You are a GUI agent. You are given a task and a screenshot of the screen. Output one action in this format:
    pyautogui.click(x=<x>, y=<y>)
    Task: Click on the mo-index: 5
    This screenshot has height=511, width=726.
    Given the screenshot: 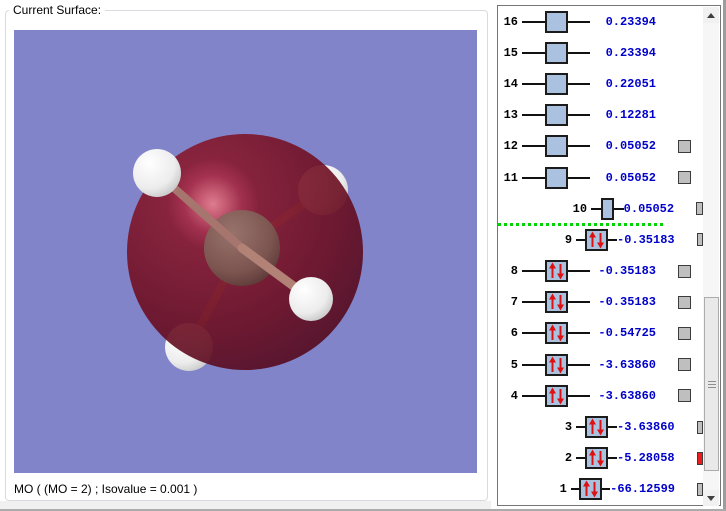 What is the action you would take?
    pyautogui.click(x=514, y=364)
    